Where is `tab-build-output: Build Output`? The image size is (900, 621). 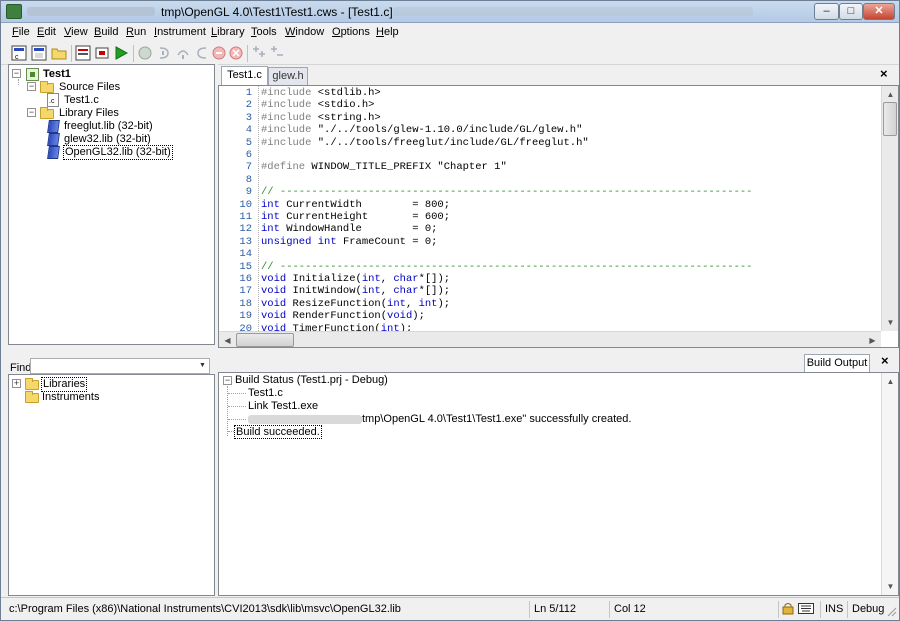
tab-build-output: Build Output is located at coordinates (837, 363).